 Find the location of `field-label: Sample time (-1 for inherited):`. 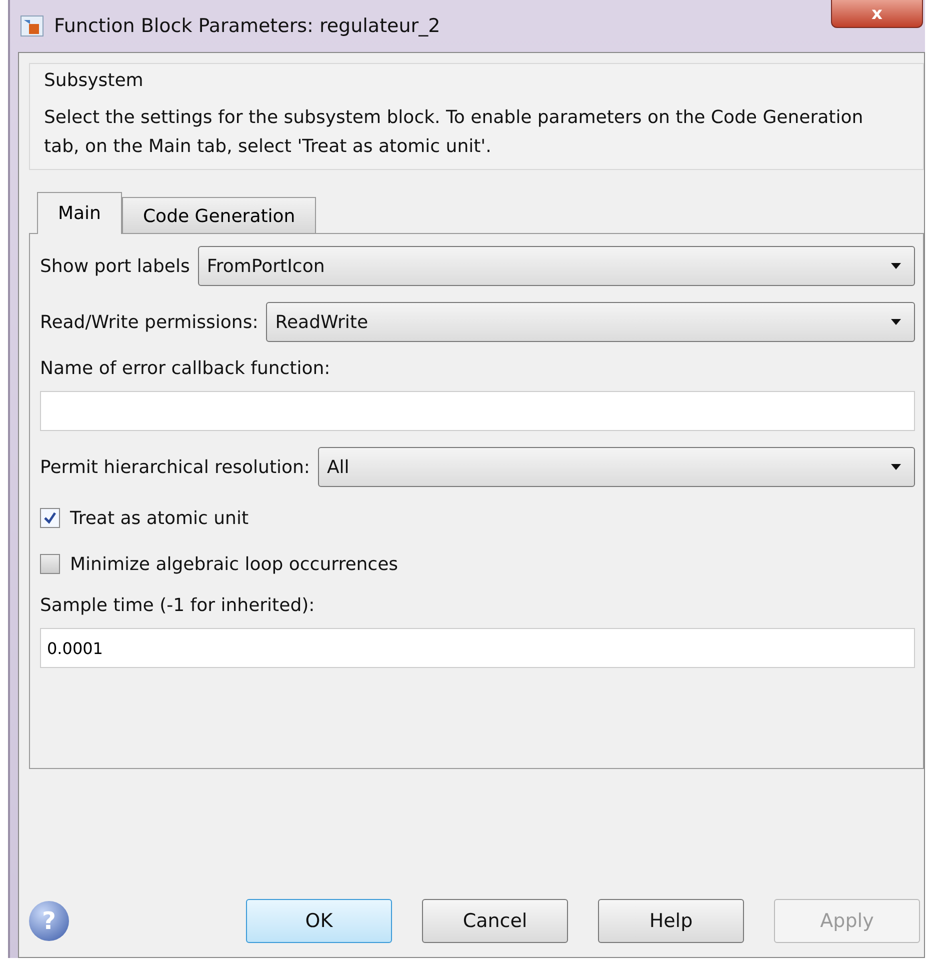

field-label: Sample time (-1 for inherited): is located at coordinates (178, 605).